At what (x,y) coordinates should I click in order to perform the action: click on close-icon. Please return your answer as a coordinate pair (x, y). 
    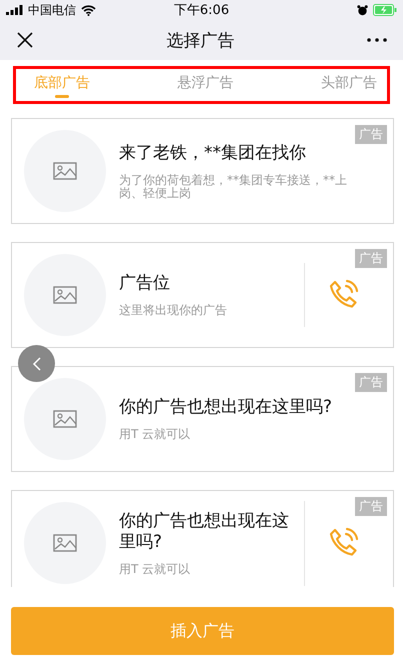
    Looking at the image, I should click on (25, 40).